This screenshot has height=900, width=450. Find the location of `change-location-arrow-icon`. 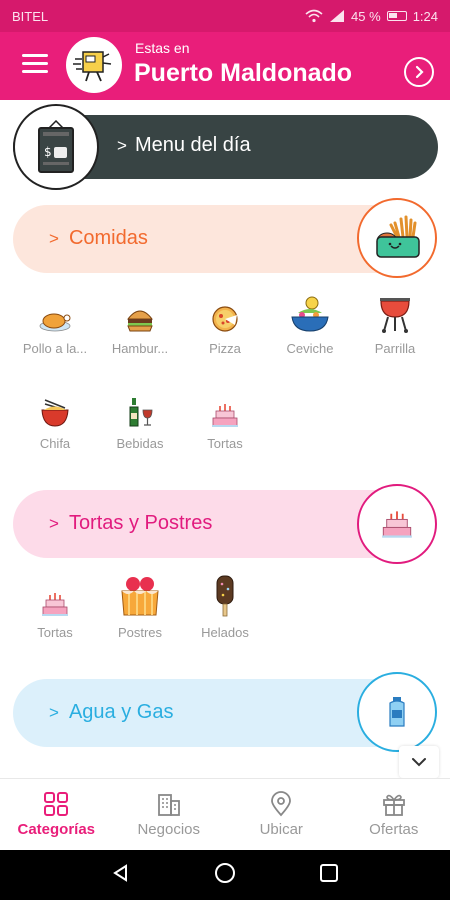

change-location-arrow-icon is located at coordinates (419, 72).